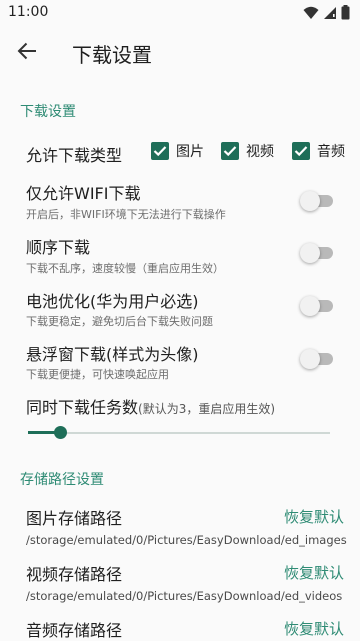  Describe the element at coordinates (311, 14) in the screenshot. I see `wifi-icon` at that location.